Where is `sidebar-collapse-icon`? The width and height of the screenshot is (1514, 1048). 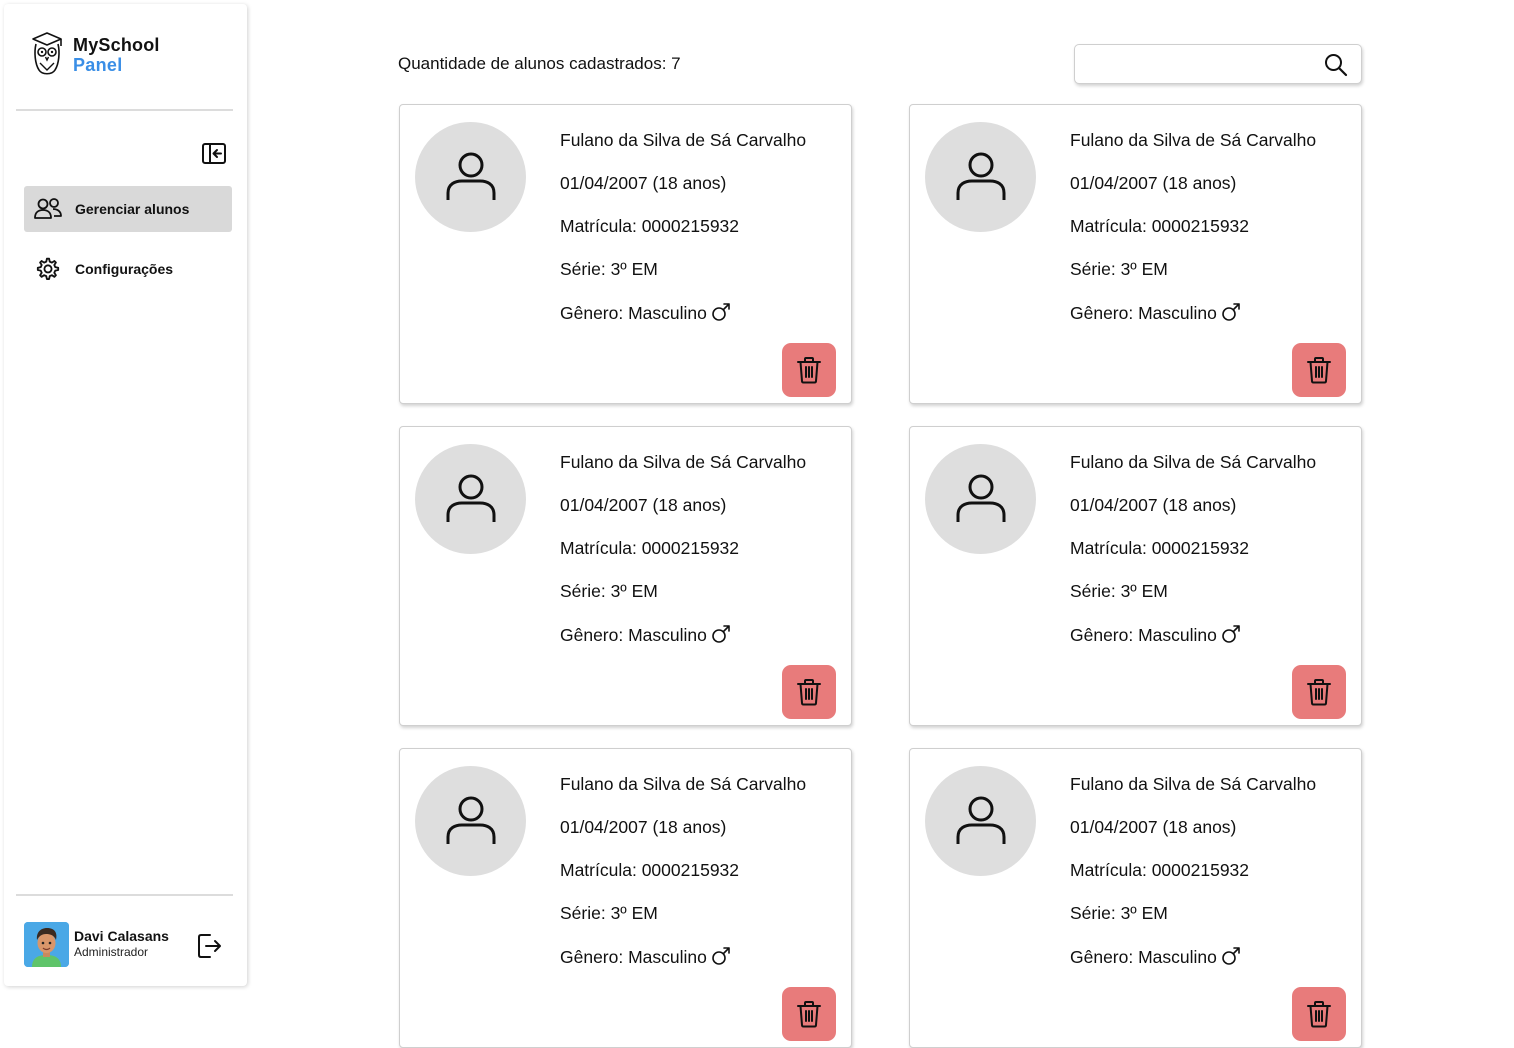
sidebar-collapse-icon is located at coordinates (214, 153).